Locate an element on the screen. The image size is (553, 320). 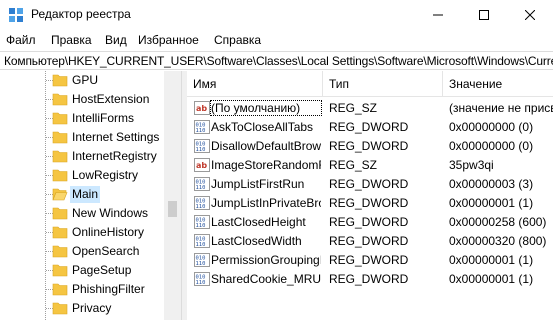
list-header: Имя Тип Значение is located at coordinates (370, 84).